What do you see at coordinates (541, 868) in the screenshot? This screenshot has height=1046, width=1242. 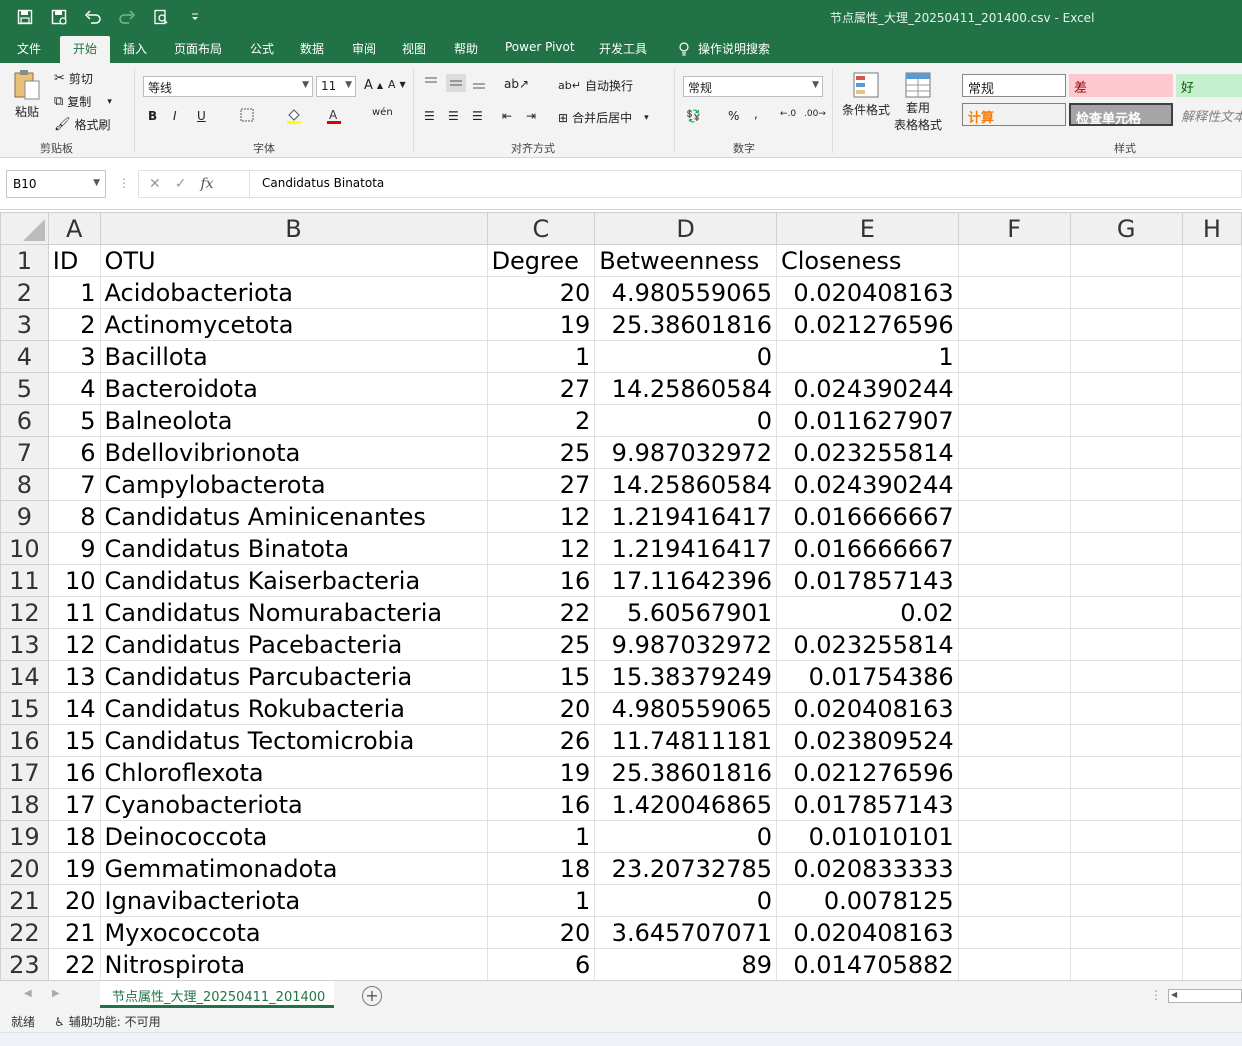 I see `cell-degree: 18` at bounding box center [541, 868].